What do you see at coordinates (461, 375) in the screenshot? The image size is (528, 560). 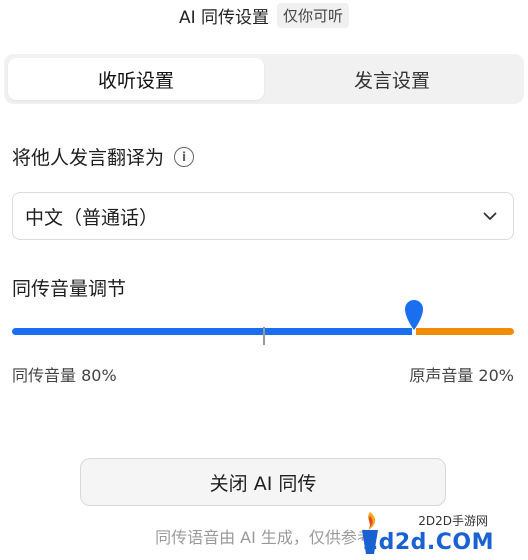 I see `original-volume-caption: 原声音量 20%` at bounding box center [461, 375].